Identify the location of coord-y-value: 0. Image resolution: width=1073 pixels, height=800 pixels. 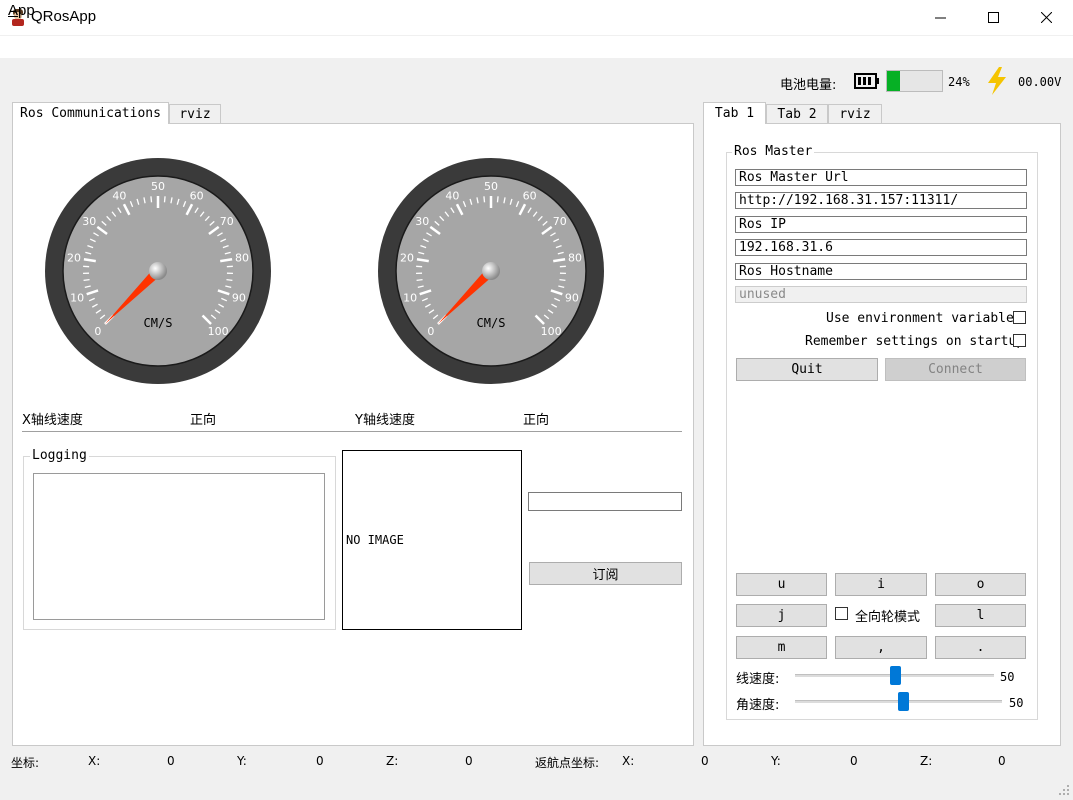
(320, 761).